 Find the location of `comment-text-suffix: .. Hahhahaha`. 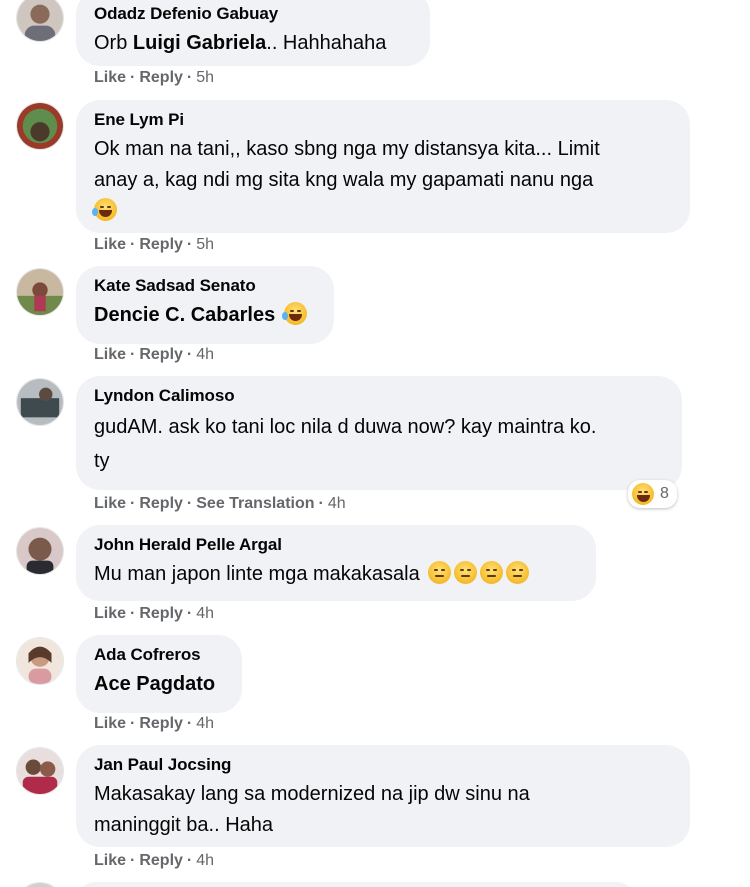

comment-text-suffix: .. Hahhahaha is located at coordinates (326, 43).